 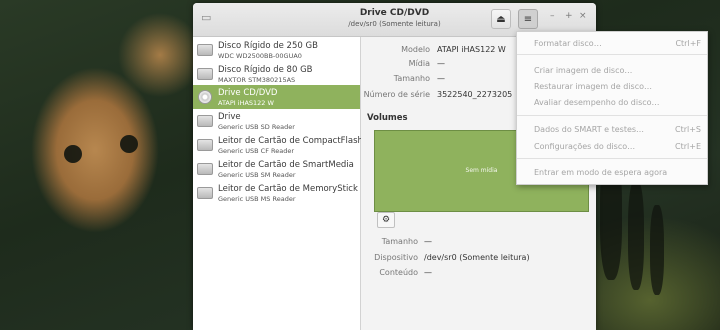 What do you see at coordinates (268, 46) in the screenshot?
I see `drive-name: Disco Rígido de 250 GB` at bounding box center [268, 46].